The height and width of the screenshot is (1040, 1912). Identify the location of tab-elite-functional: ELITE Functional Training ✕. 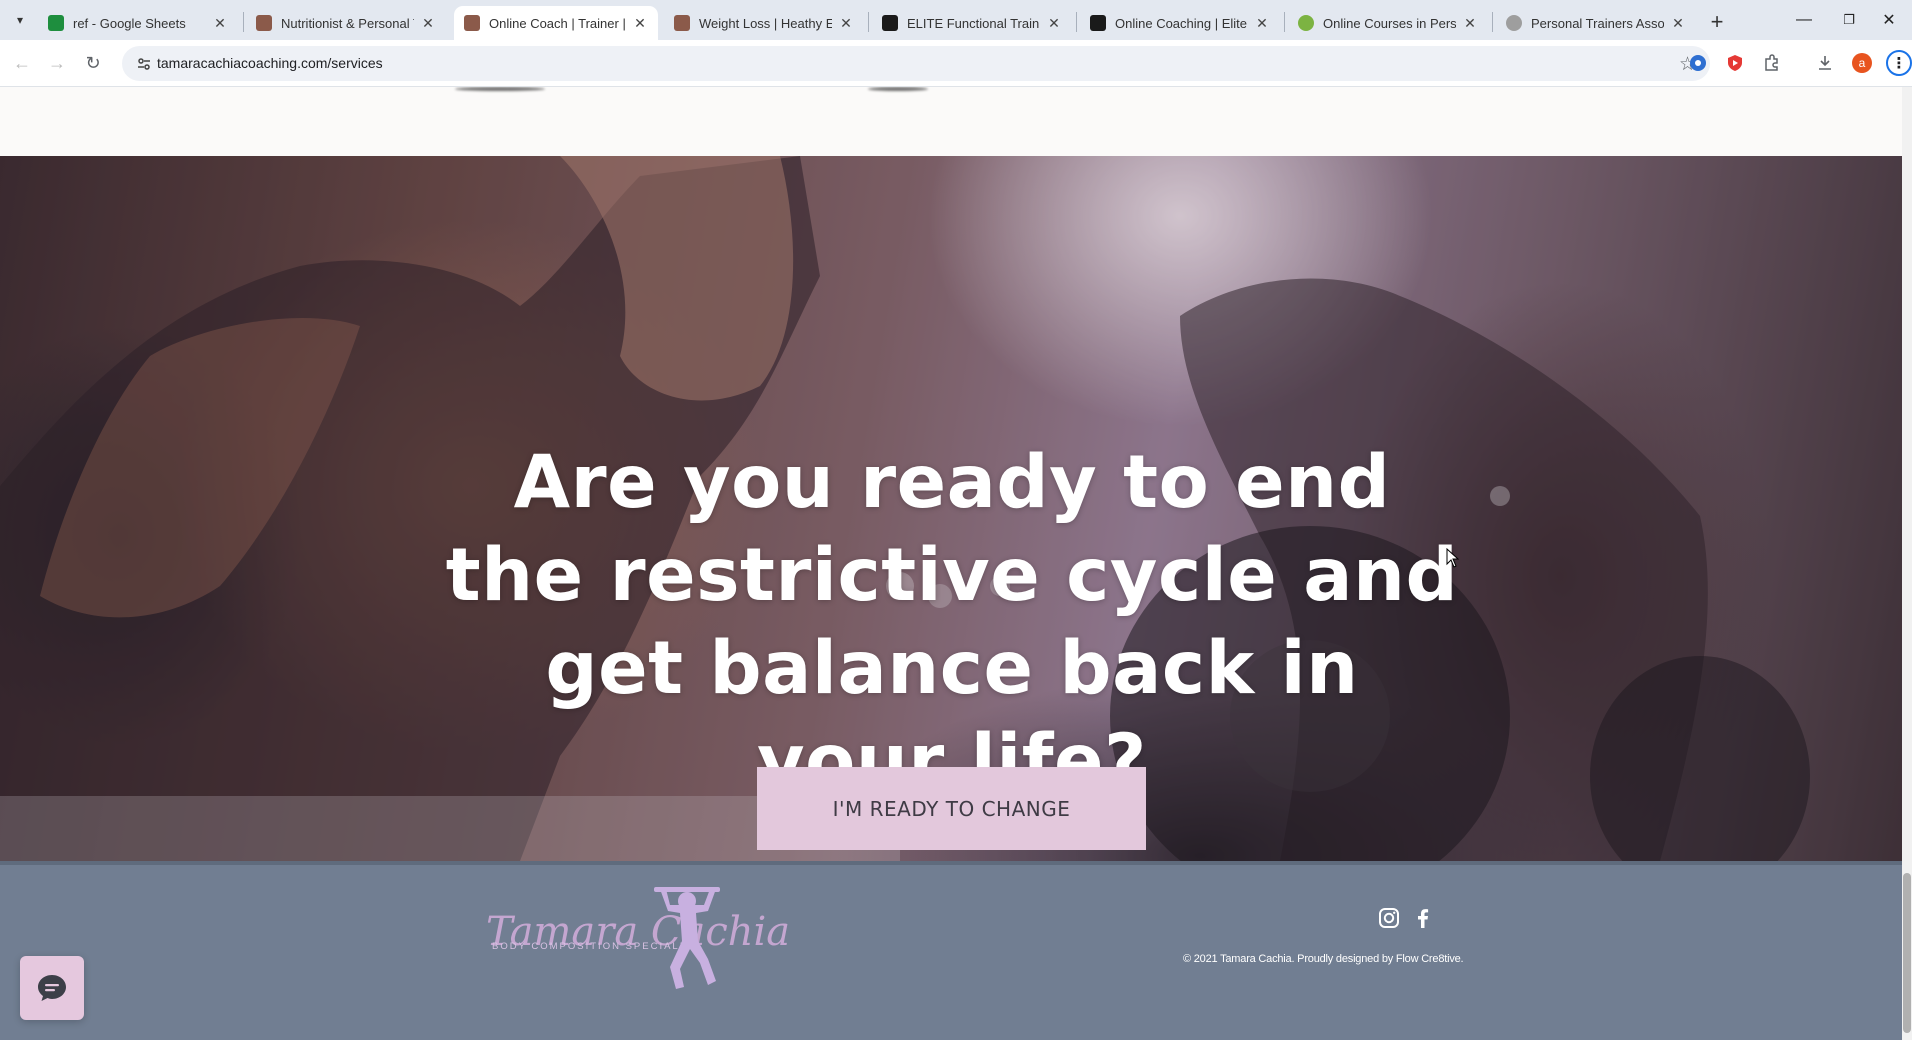
(972, 23).